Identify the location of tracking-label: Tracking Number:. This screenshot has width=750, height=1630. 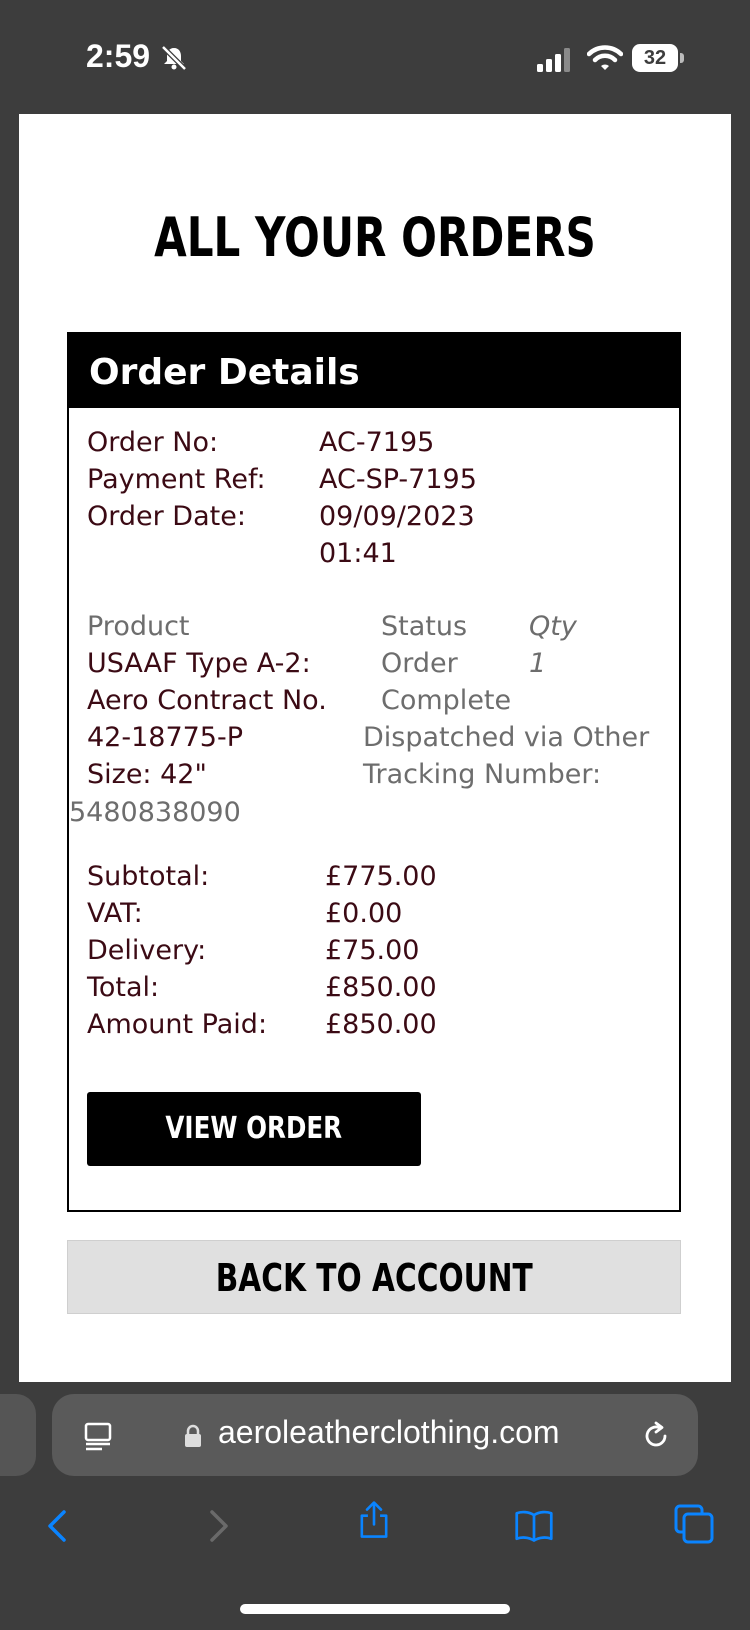
(482, 774).